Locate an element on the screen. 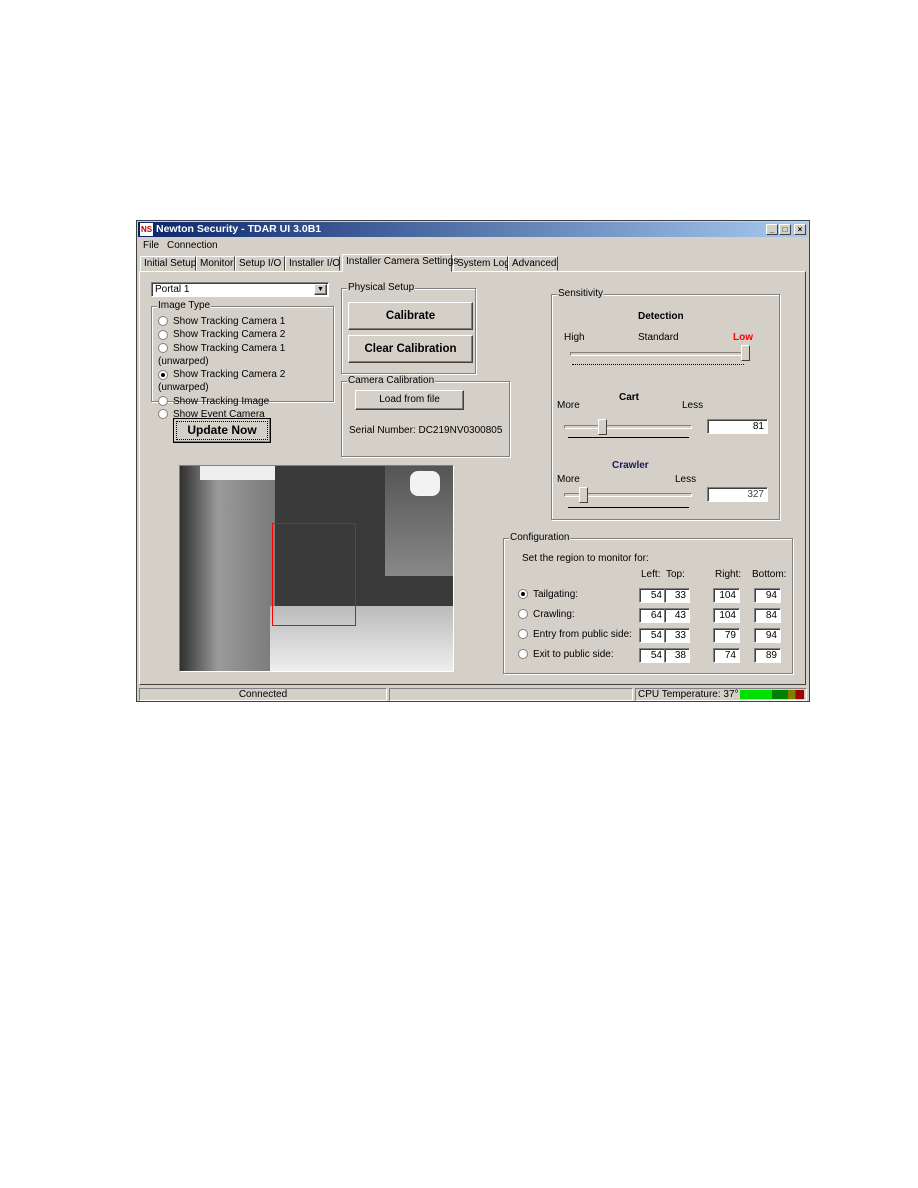 The image size is (918, 1188). cart-slider-thumb is located at coordinates (603, 427).